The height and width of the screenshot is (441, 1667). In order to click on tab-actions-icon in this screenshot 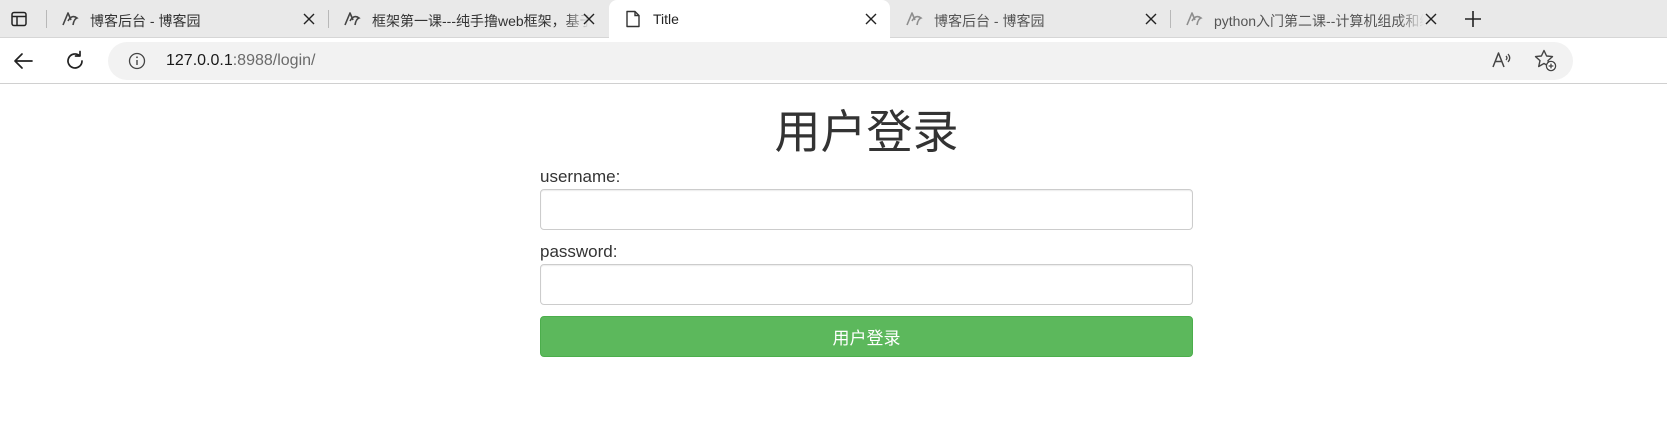, I will do `click(19, 19)`.